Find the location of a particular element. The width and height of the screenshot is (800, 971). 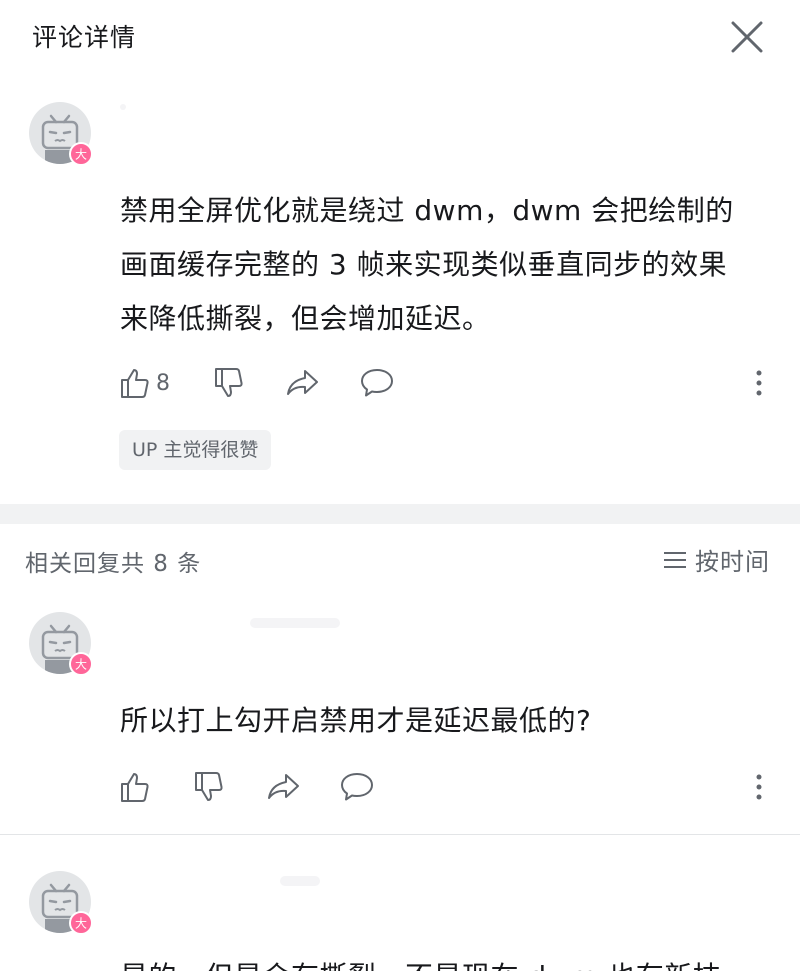

reply-text: 是的，但是会有撕裂，不是现在 dwm 也有新技 is located at coordinates (450, 960).